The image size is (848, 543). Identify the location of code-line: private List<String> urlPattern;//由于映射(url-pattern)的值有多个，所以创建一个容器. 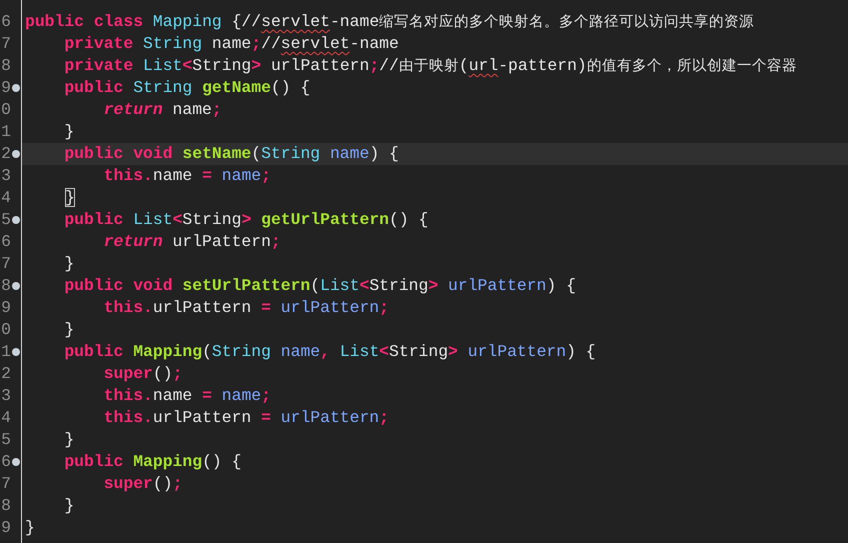
(430, 66).